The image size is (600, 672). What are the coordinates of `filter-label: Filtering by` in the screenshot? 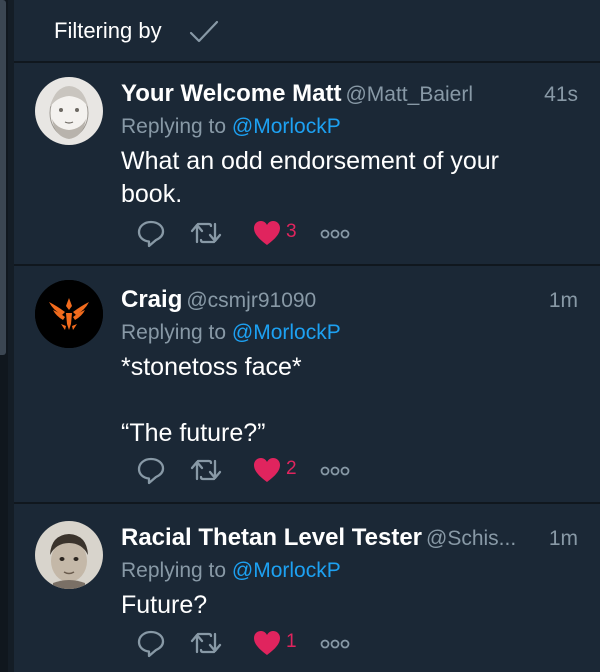 It's located at (108, 30).